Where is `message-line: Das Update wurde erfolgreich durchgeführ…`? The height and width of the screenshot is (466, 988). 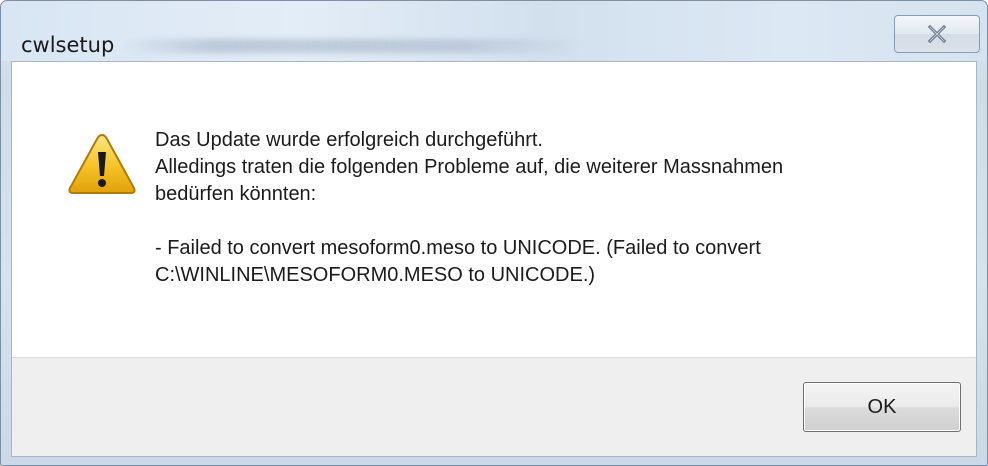 message-line: Das Update wurde erfolgreich durchgeführ… is located at coordinates (349, 140).